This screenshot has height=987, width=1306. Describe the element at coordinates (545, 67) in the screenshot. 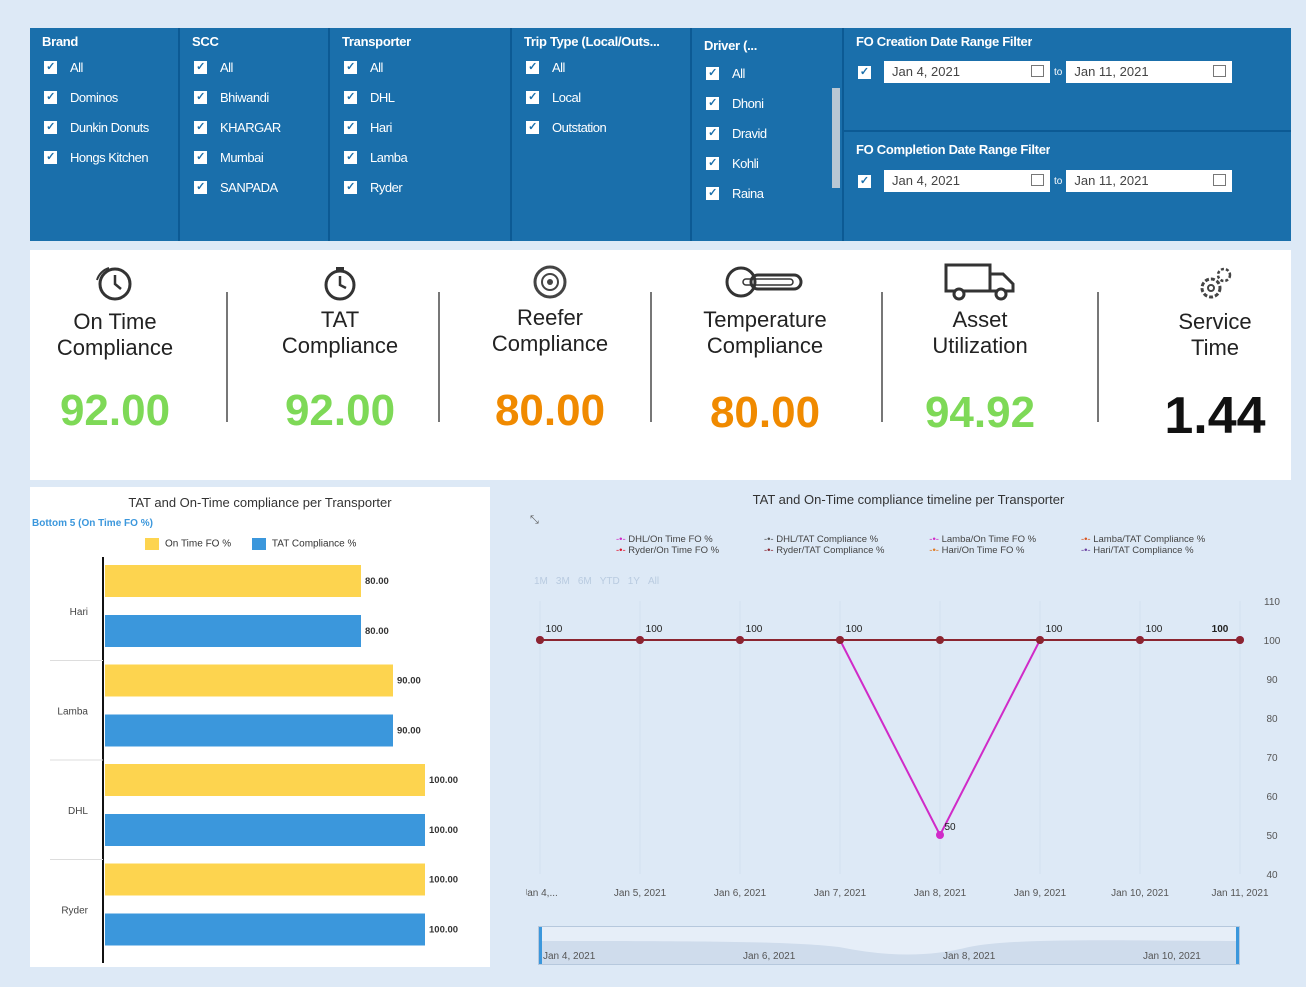

I see `trip-option-all: ✓ All` at that location.